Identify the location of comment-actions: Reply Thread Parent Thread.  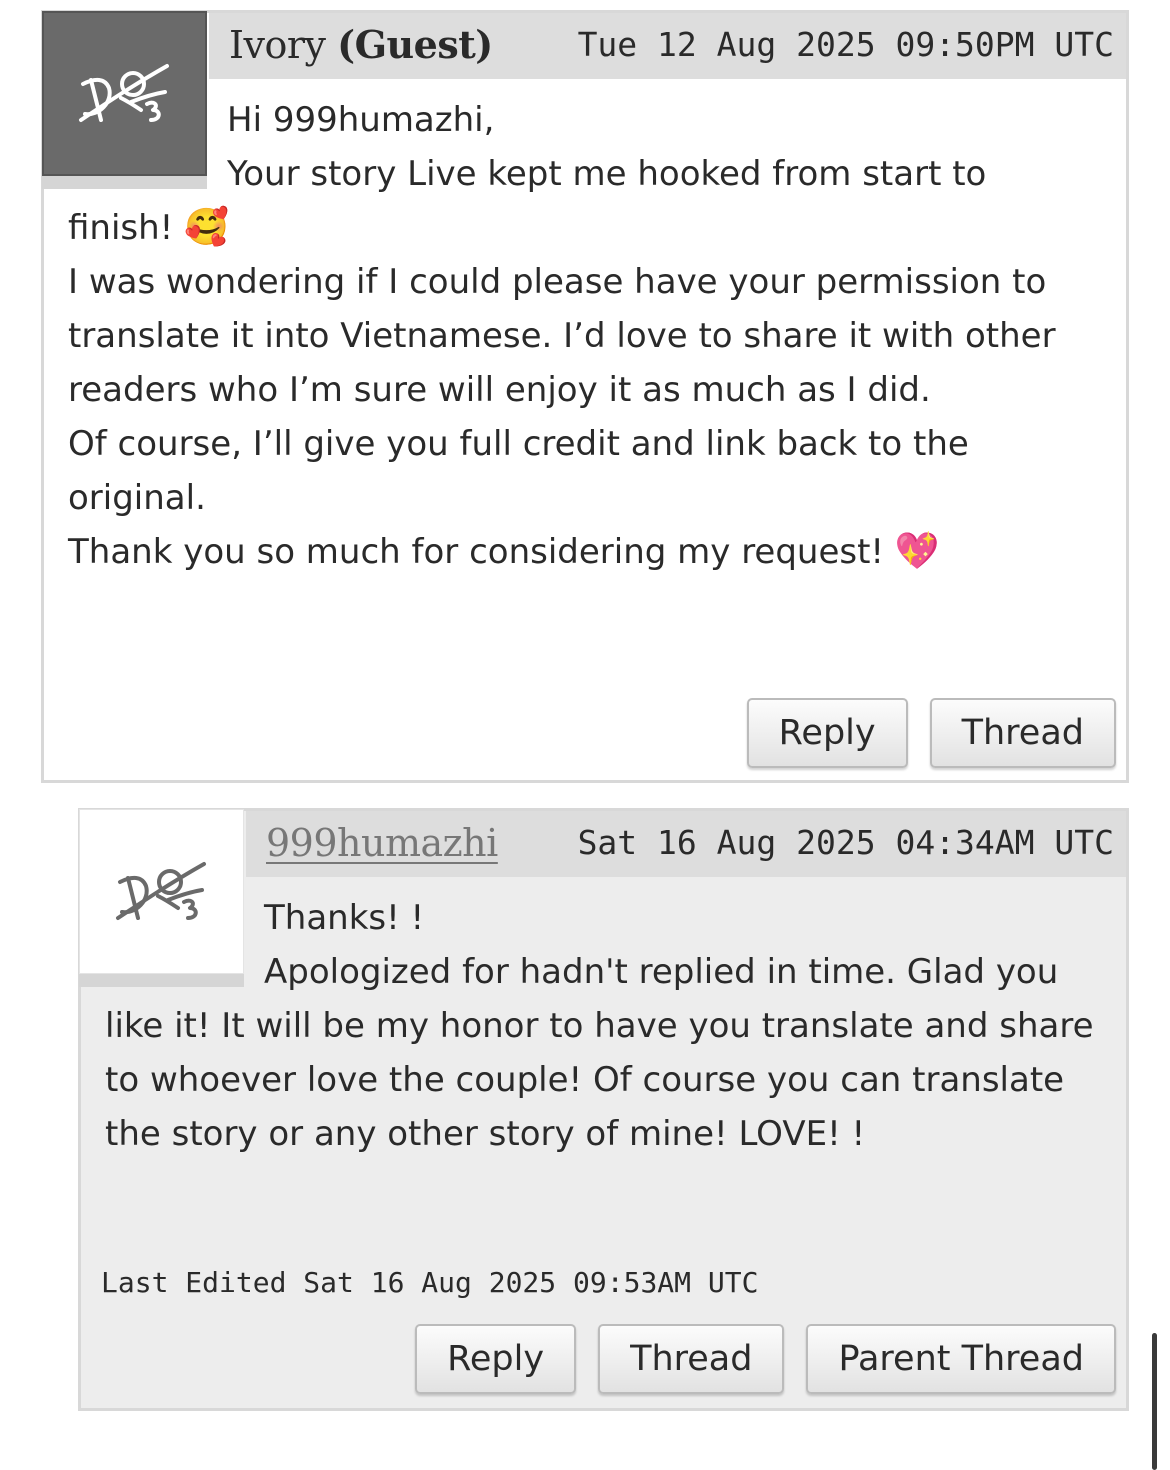
(765, 1359).